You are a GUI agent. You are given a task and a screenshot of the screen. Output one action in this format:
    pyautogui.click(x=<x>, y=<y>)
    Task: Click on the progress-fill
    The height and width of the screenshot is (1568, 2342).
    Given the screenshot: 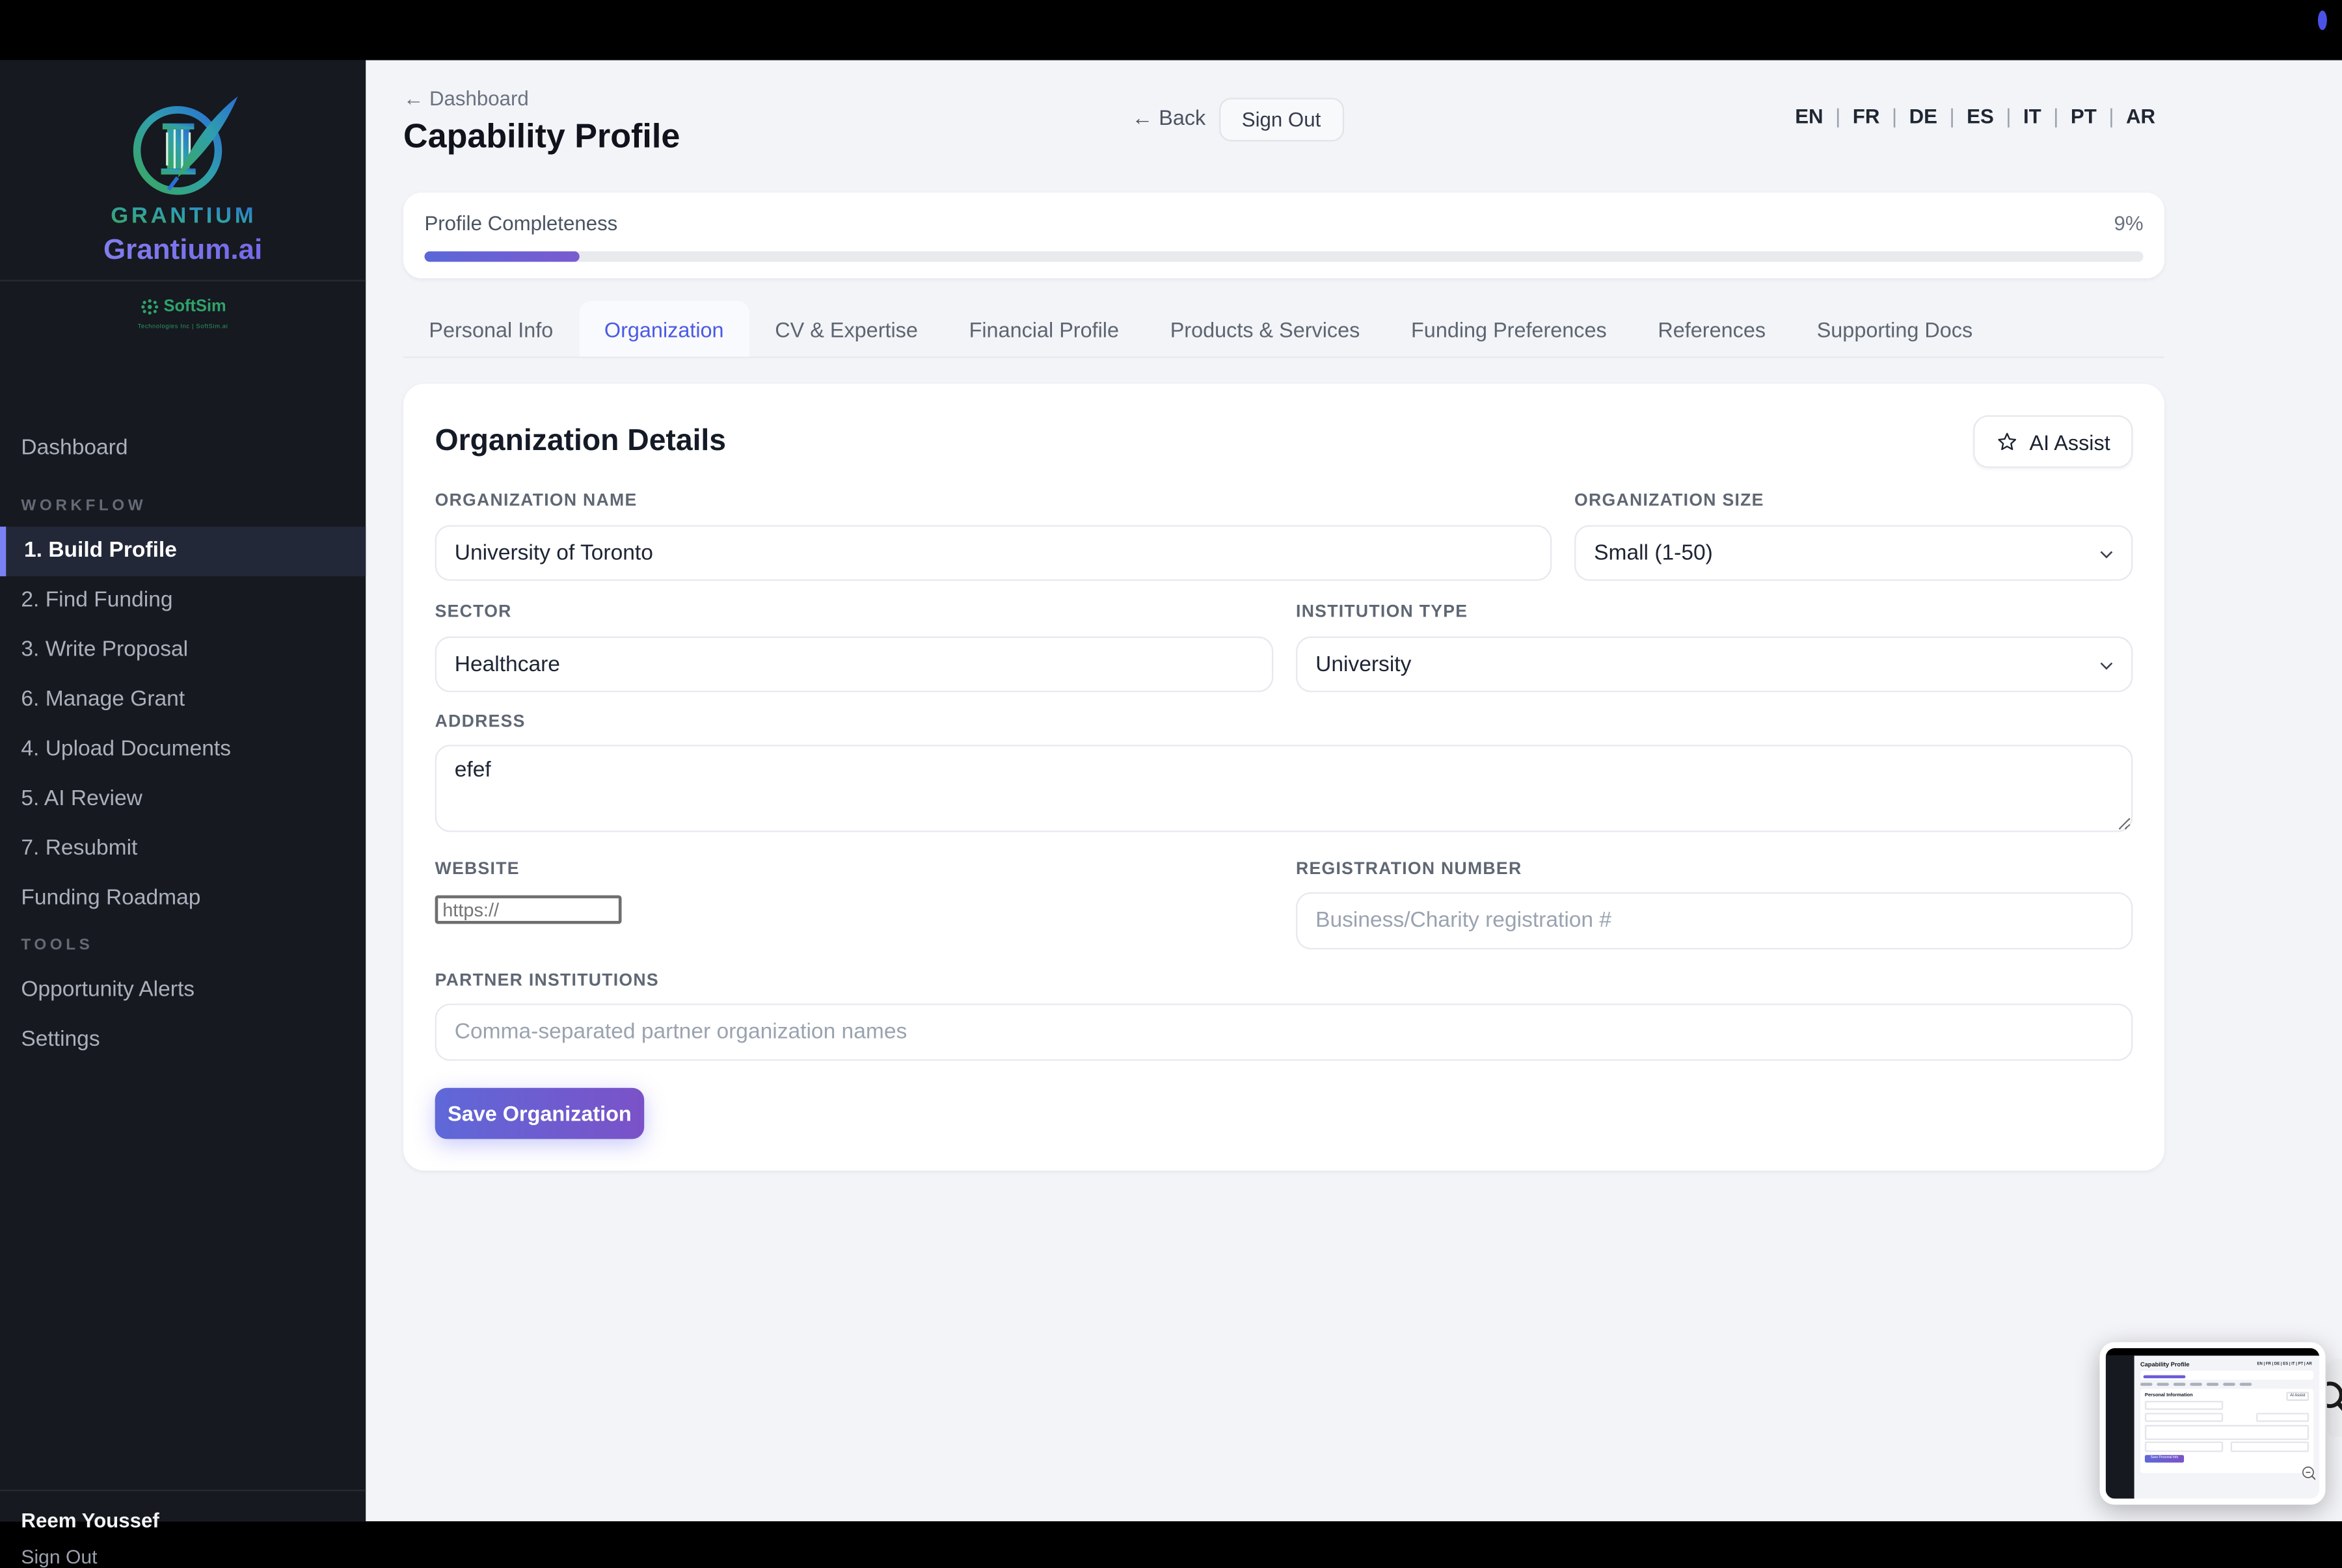 What is the action you would take?
    pyautogui.click(x=502, y=256)
    